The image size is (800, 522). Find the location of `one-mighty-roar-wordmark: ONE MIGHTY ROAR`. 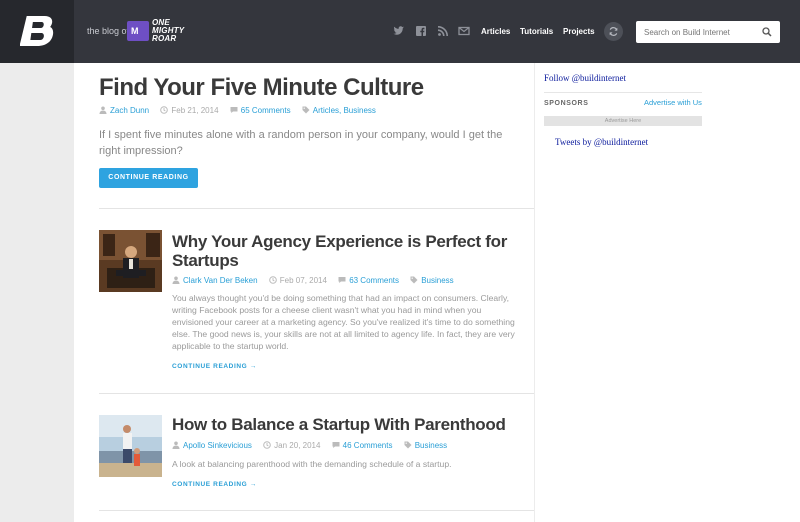

one-mighty-roar-wordmark: ONE MIGHTY ROAR is located at coordinates (168, 31).